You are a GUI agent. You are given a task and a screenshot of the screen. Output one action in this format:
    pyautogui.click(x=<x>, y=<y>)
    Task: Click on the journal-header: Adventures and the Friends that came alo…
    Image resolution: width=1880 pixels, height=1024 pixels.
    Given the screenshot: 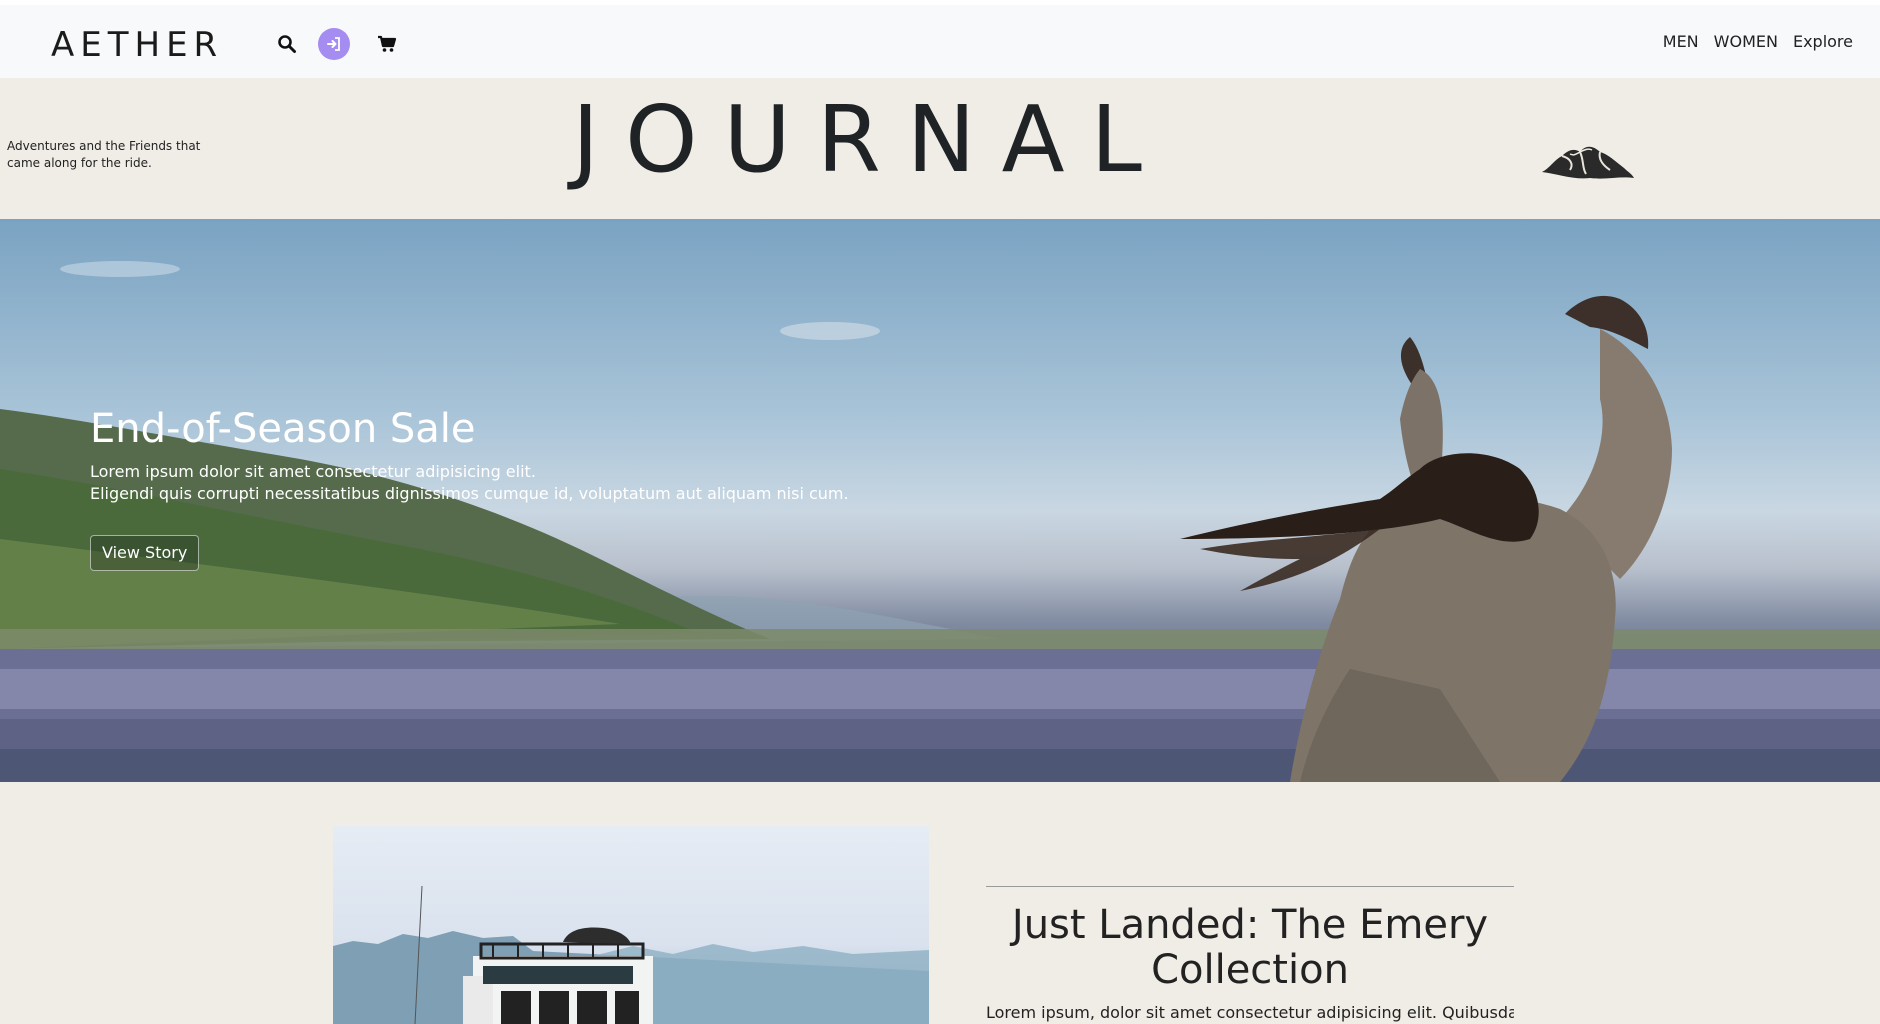 What is the action you would take?
    pyautogui.click(x=940, y=148)
    